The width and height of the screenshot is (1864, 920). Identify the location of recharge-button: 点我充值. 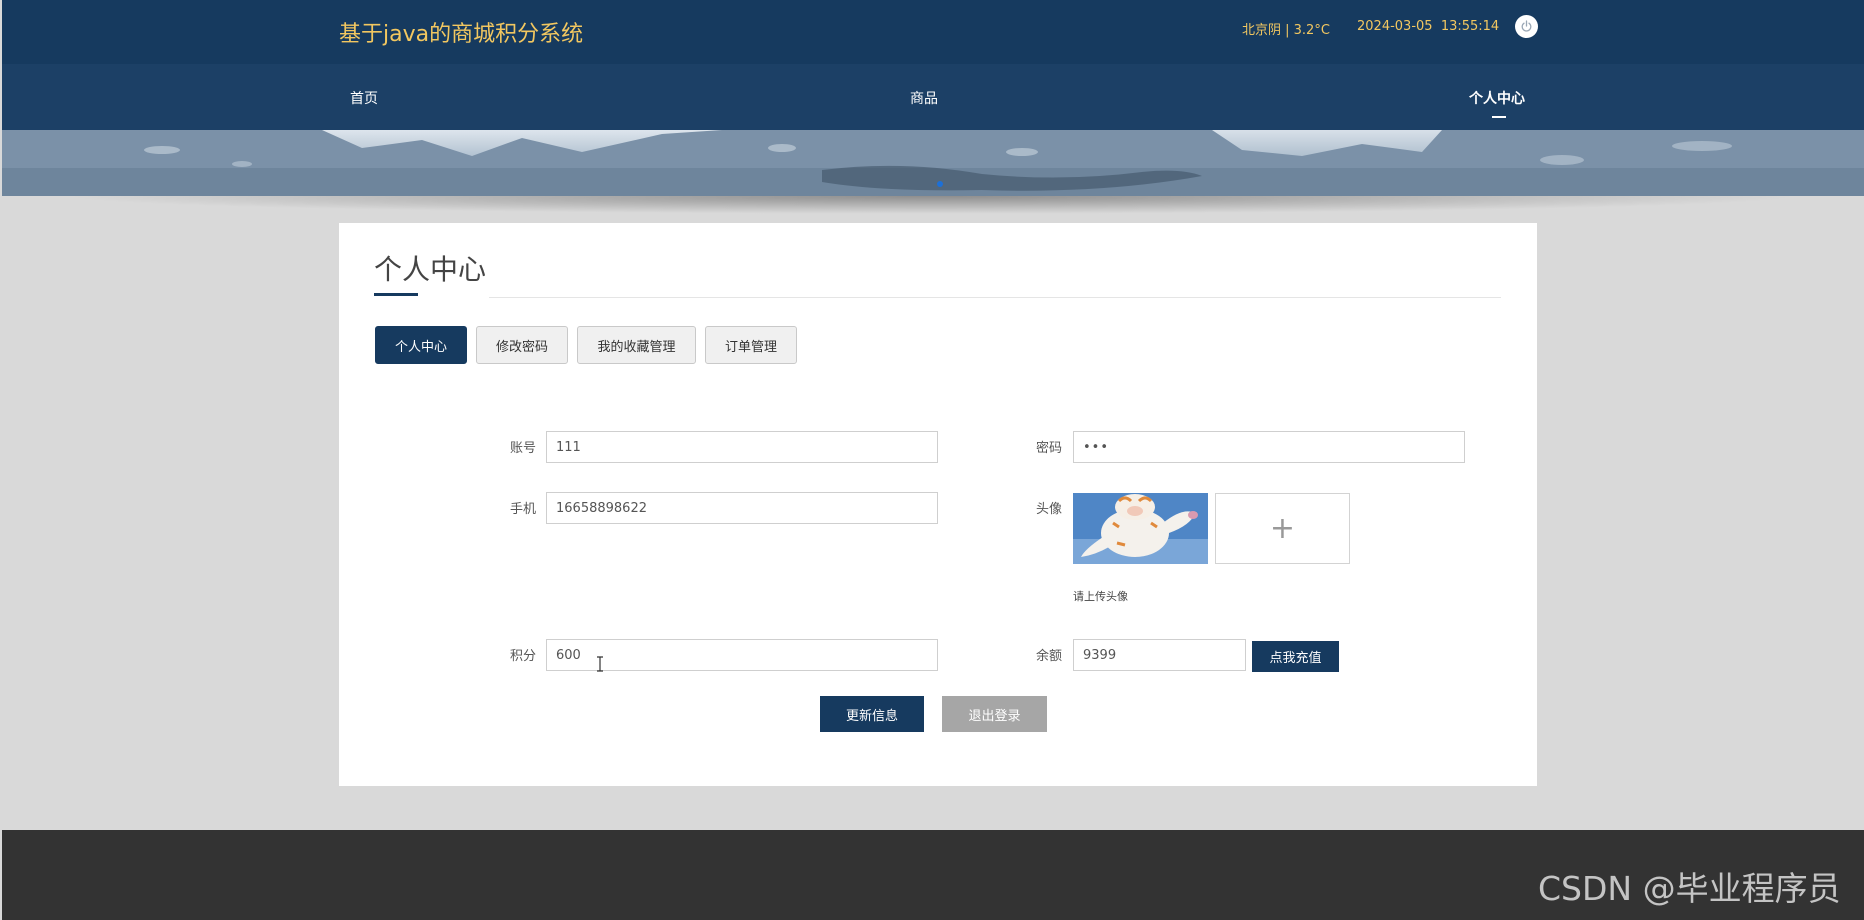
(1295, 656).